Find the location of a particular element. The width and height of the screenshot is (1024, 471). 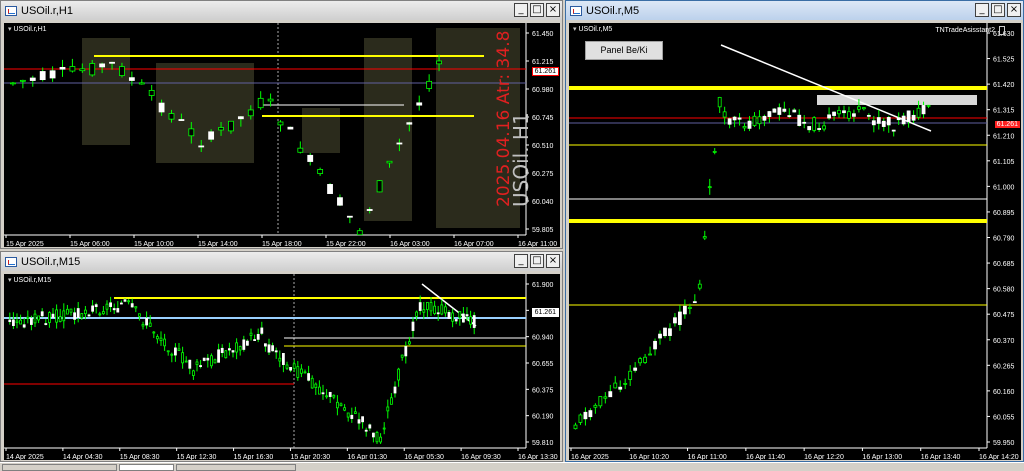

time-tick-label: 16 Apr 13:00 is located at coordinates (882, 457).